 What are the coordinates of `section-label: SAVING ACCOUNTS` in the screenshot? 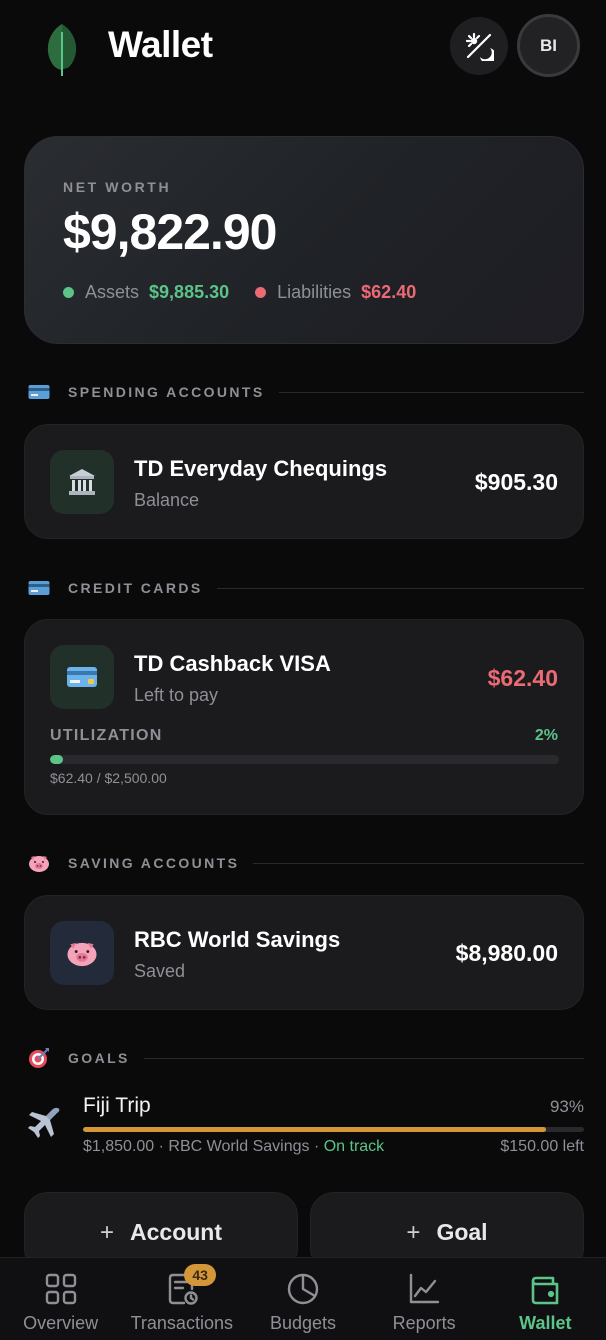 It's located at (154, 863).